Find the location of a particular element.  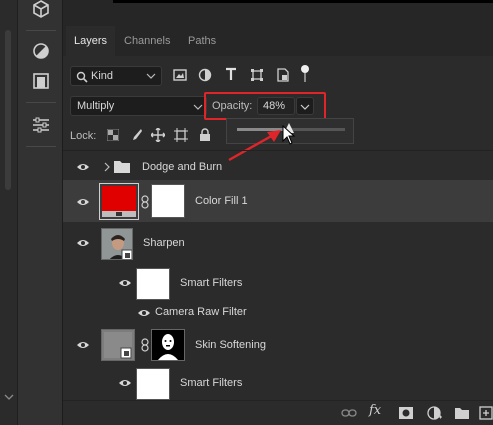

opacity-value: 48% is located at coordinates (274, 106).